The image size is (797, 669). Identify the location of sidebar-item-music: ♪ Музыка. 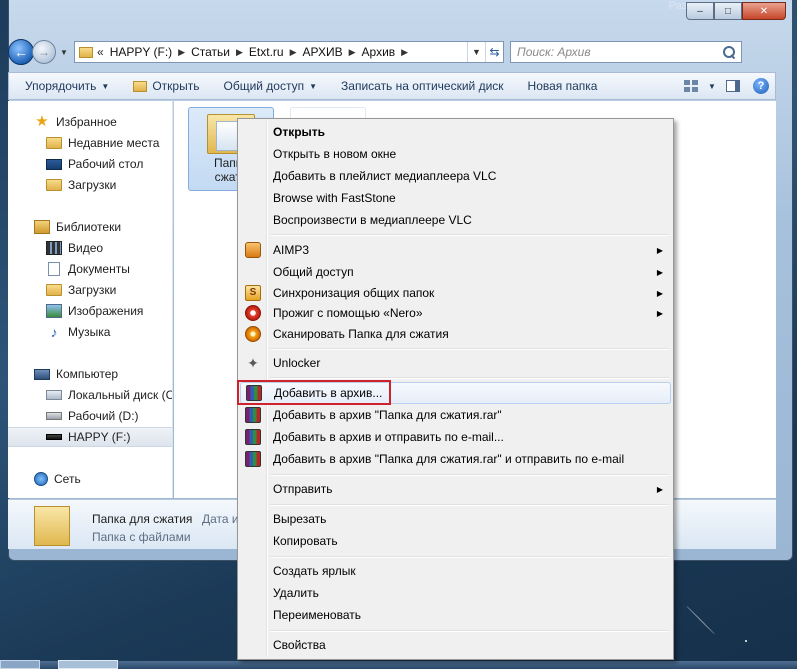
(90, 332).